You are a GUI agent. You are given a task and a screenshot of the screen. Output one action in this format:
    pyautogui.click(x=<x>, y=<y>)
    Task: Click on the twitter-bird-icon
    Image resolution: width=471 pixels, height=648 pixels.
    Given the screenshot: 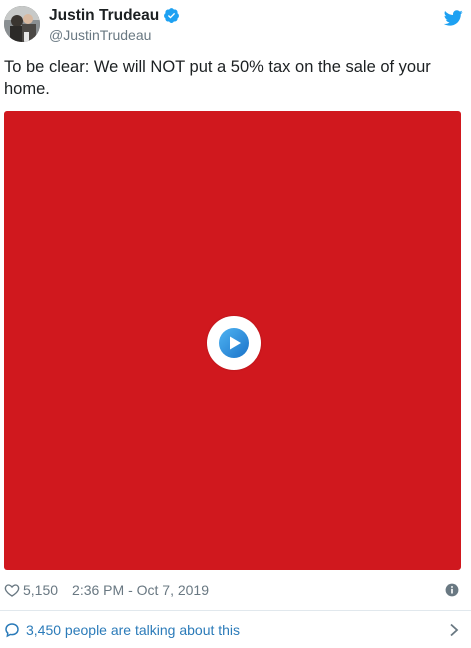 What is the action you would take?
    pyautogui.click(x=453, y=18)
    